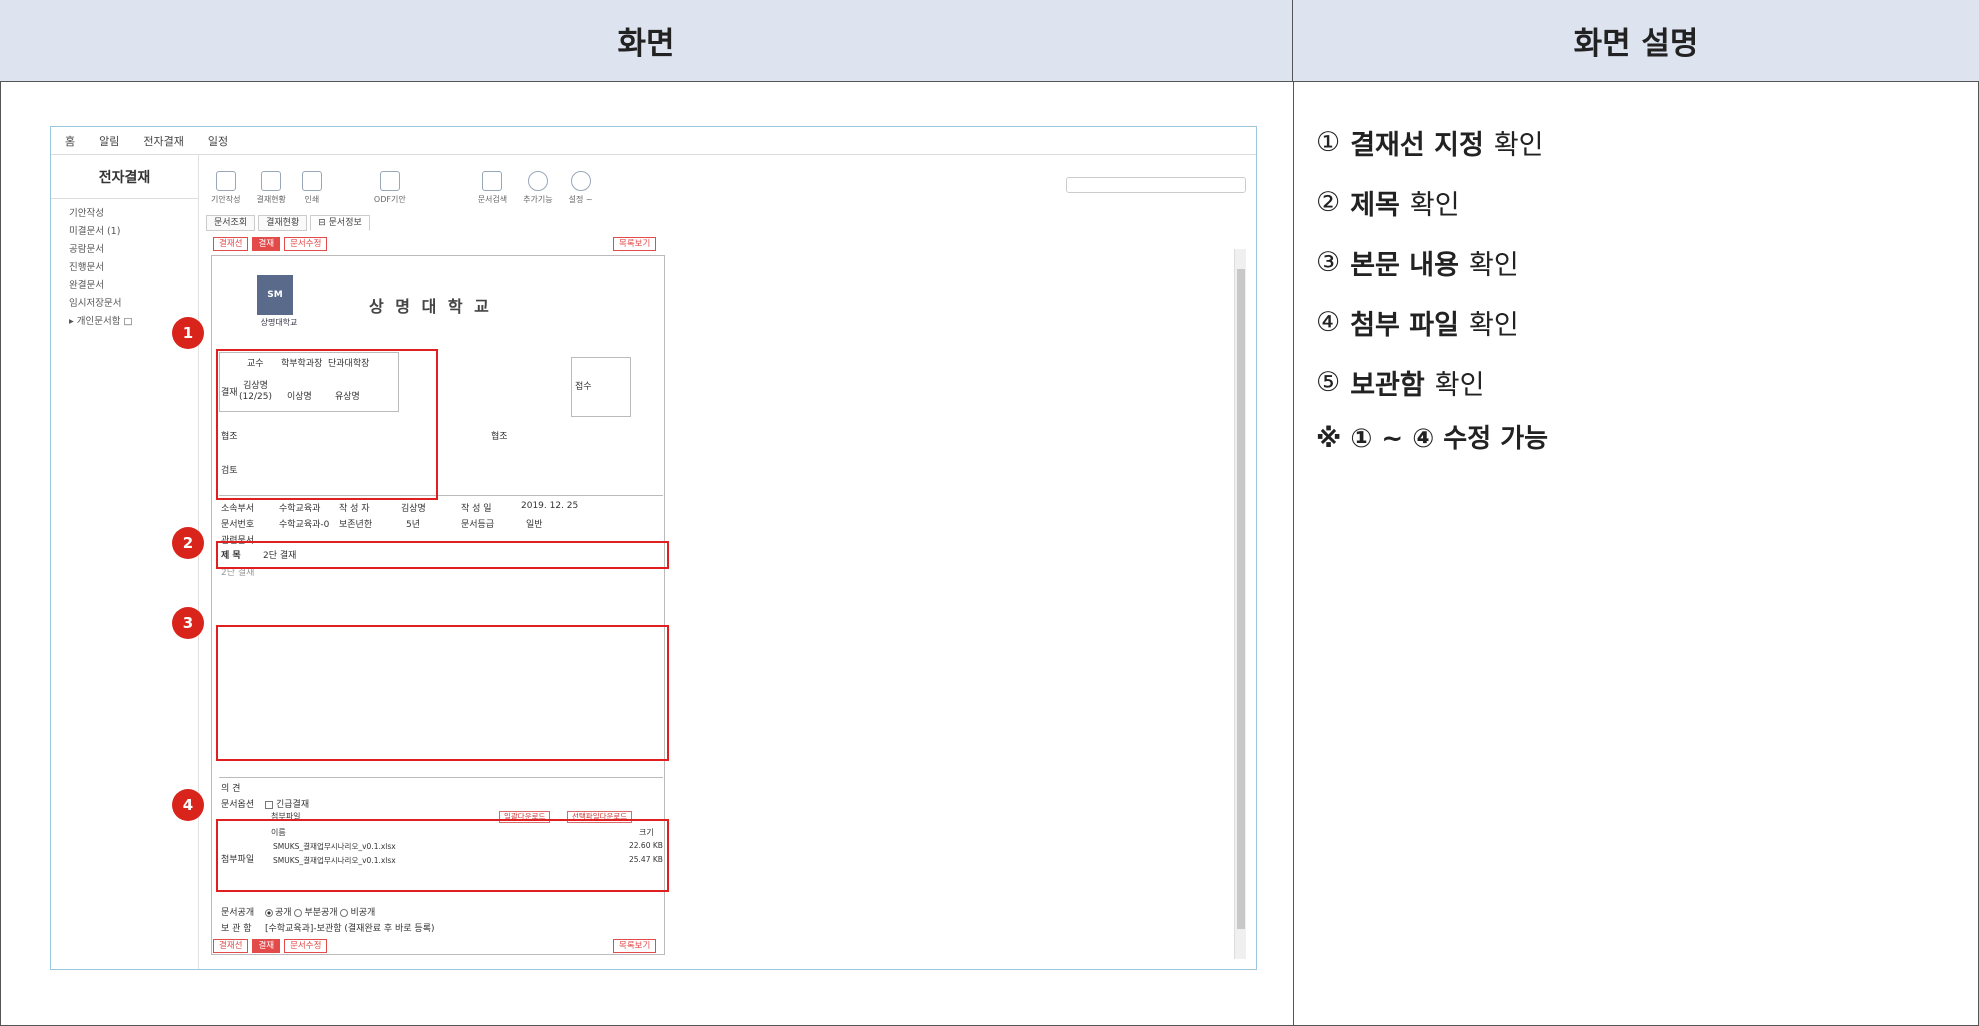 This screenshot has width=1979, height=1026. I want to click on urgent-checkbox: 긴급결재, so click(287, 803).